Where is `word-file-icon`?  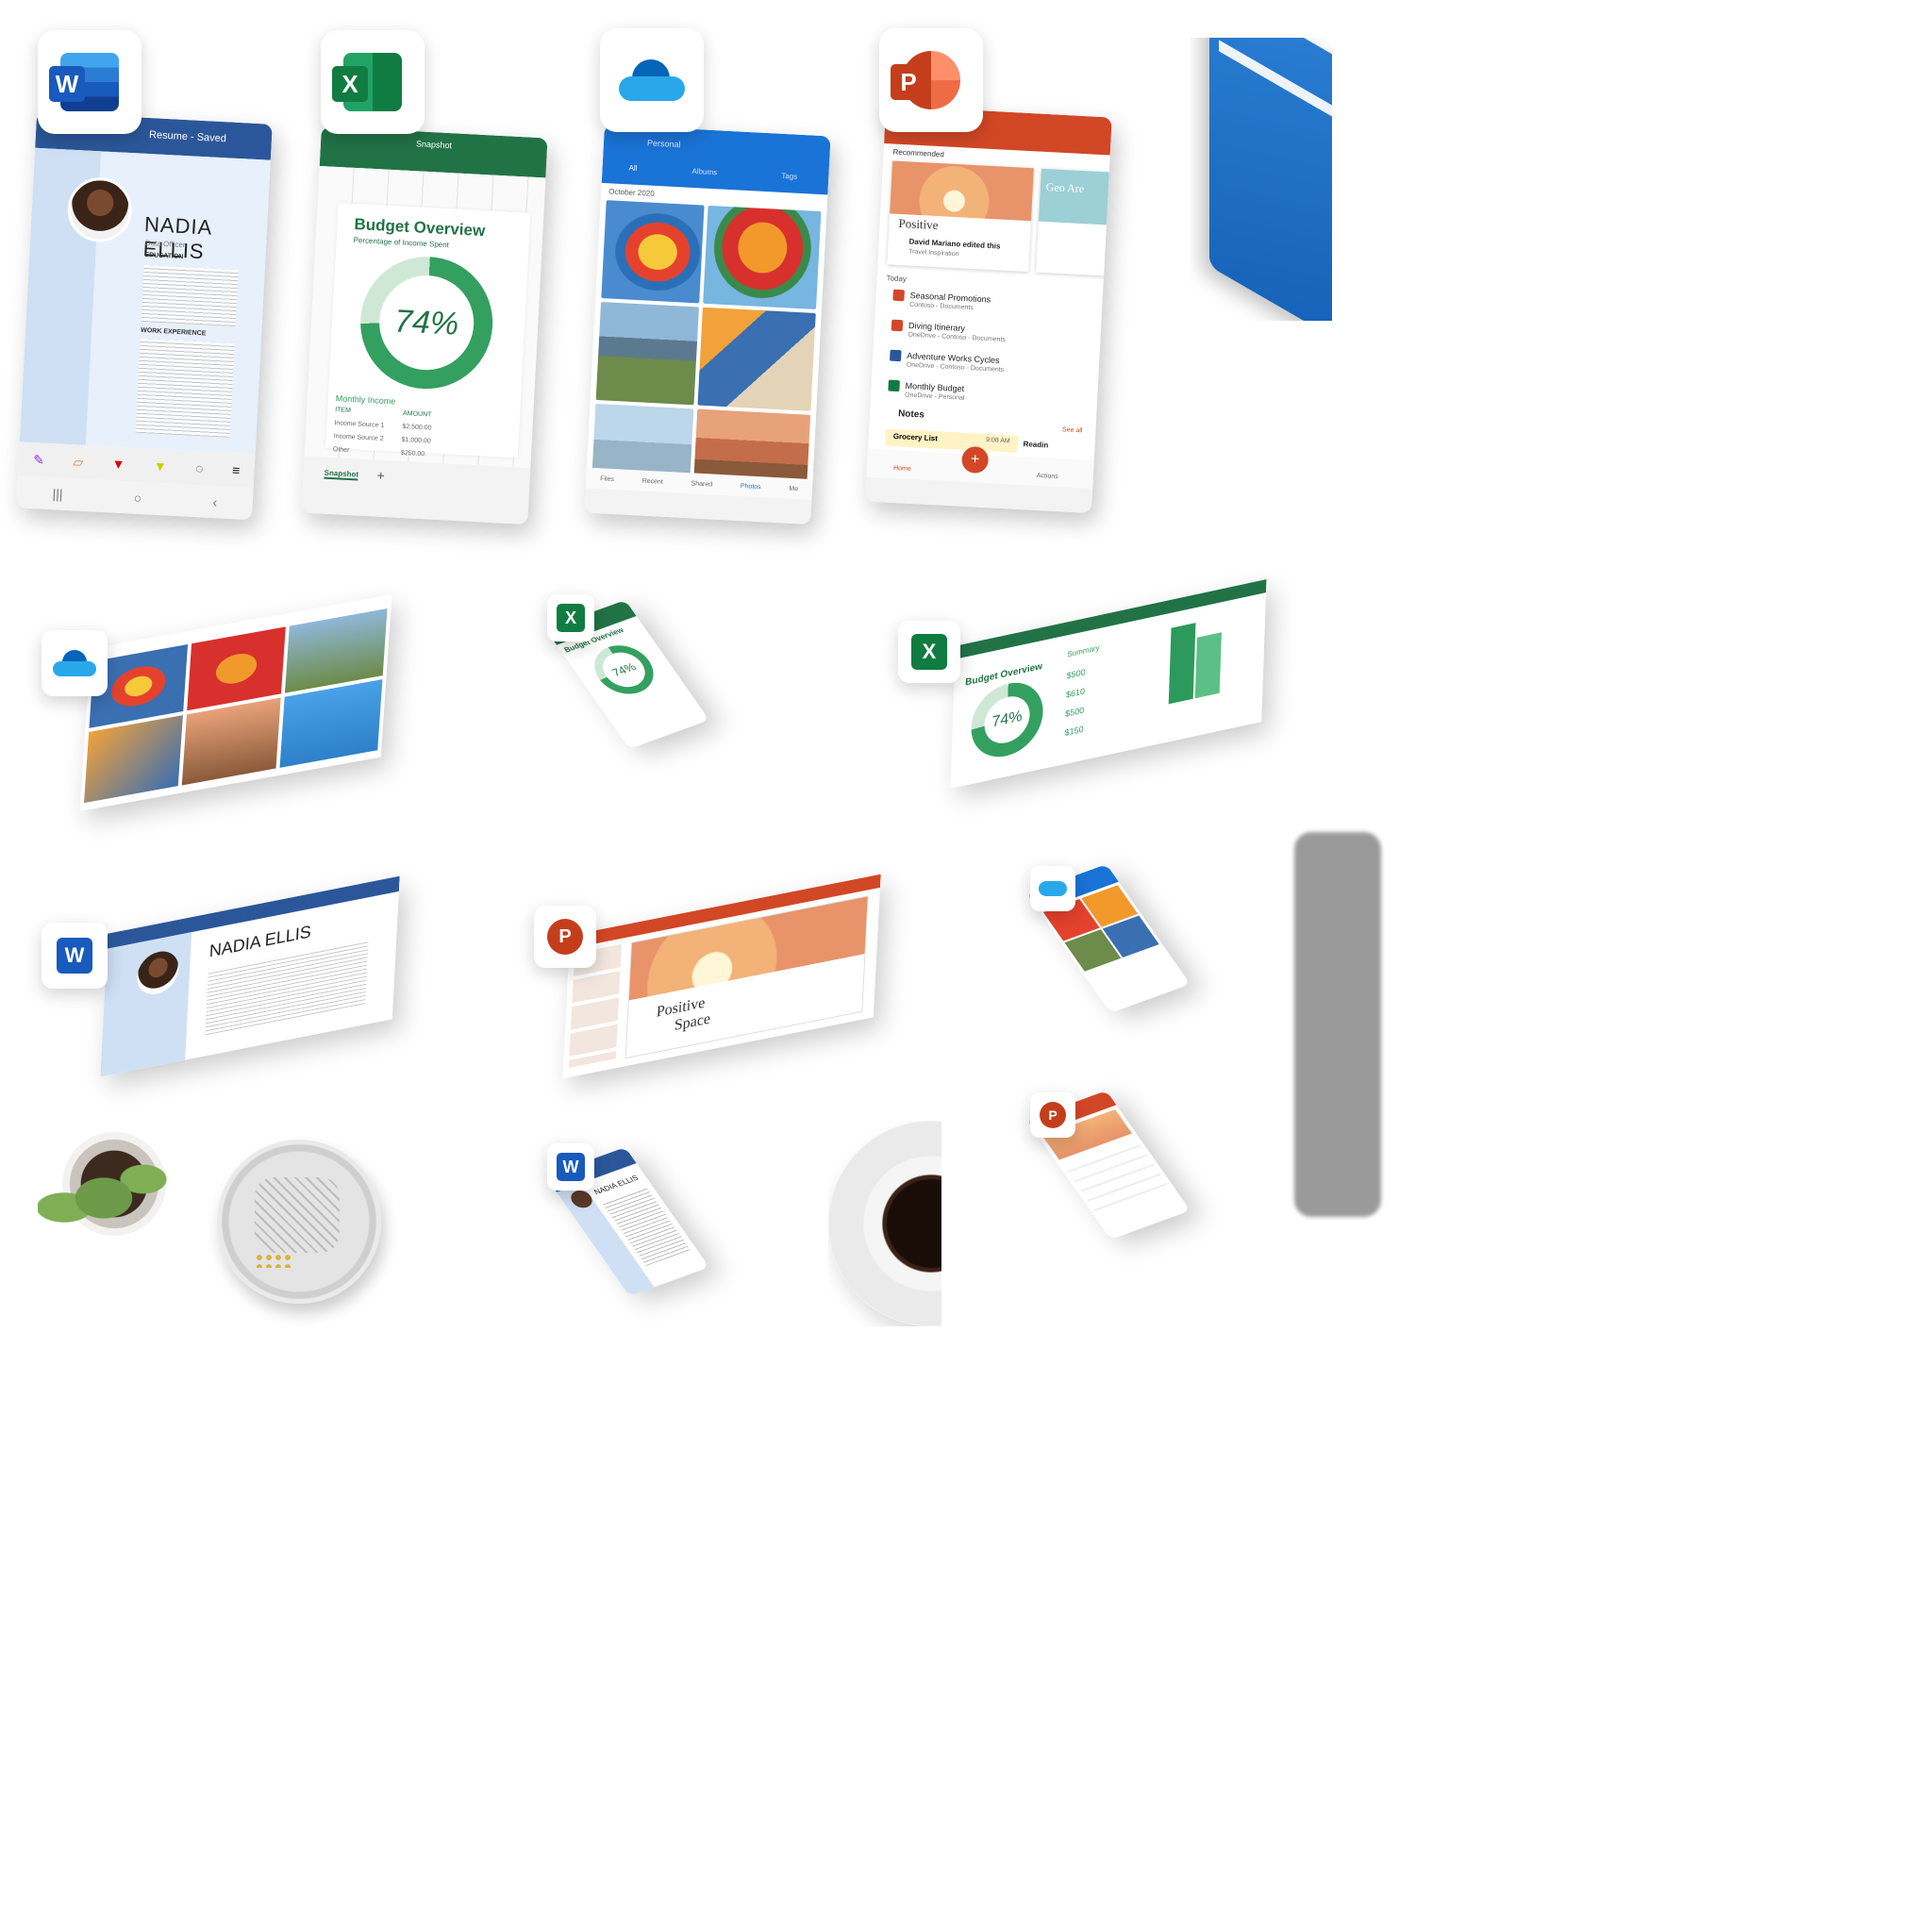 word-file-icon is located at coordinates (895, 355).